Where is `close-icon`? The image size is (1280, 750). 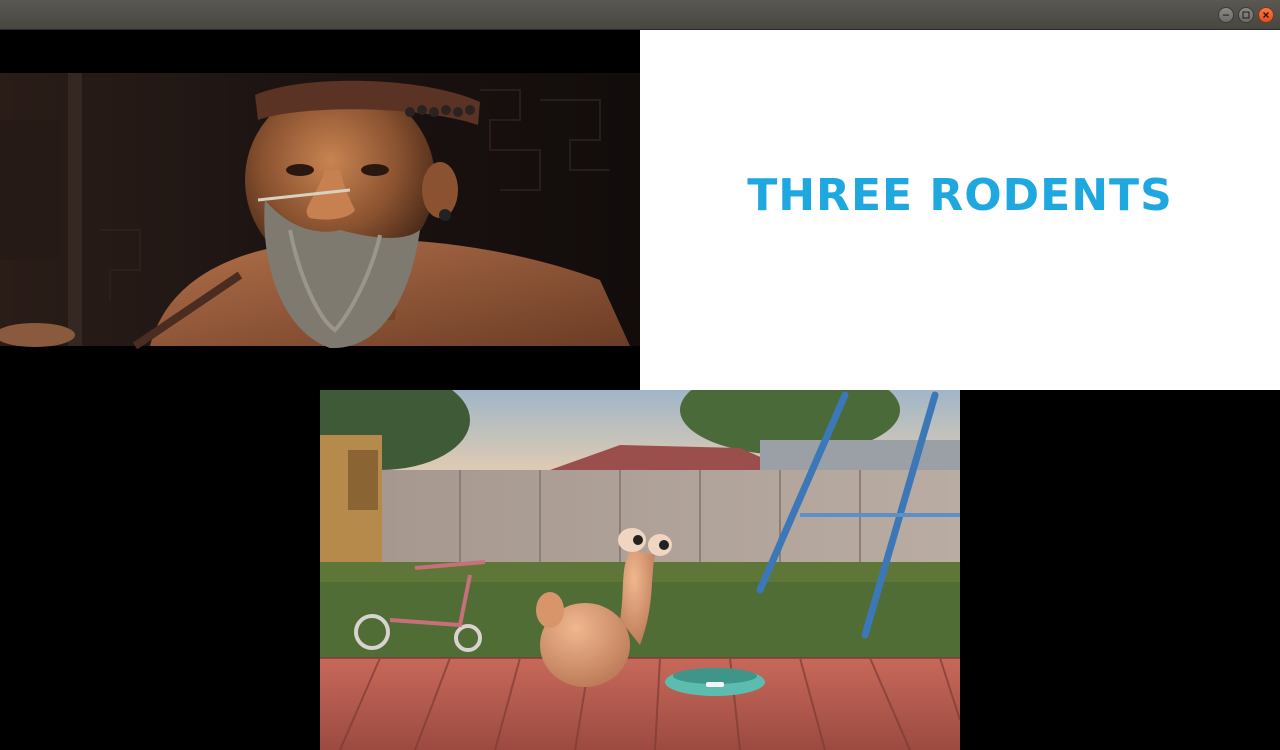 close-icon is located at coordinates (1266, 15).